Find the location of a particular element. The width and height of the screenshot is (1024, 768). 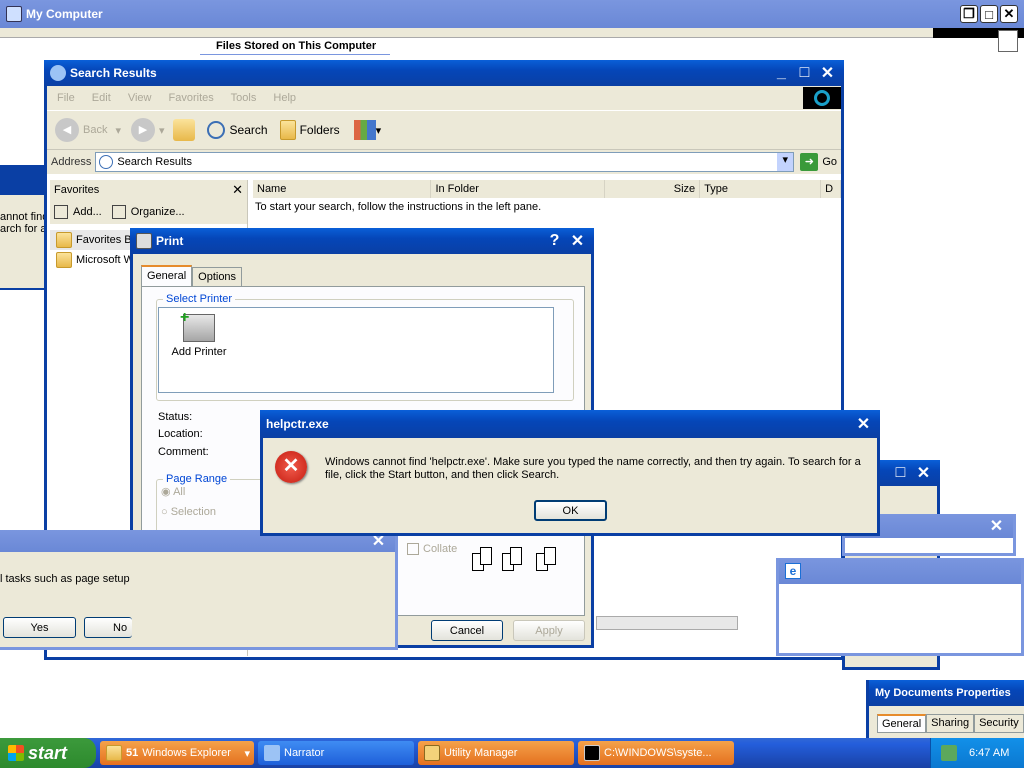

menu-tools: Tools is located at coordinates (244, 98).